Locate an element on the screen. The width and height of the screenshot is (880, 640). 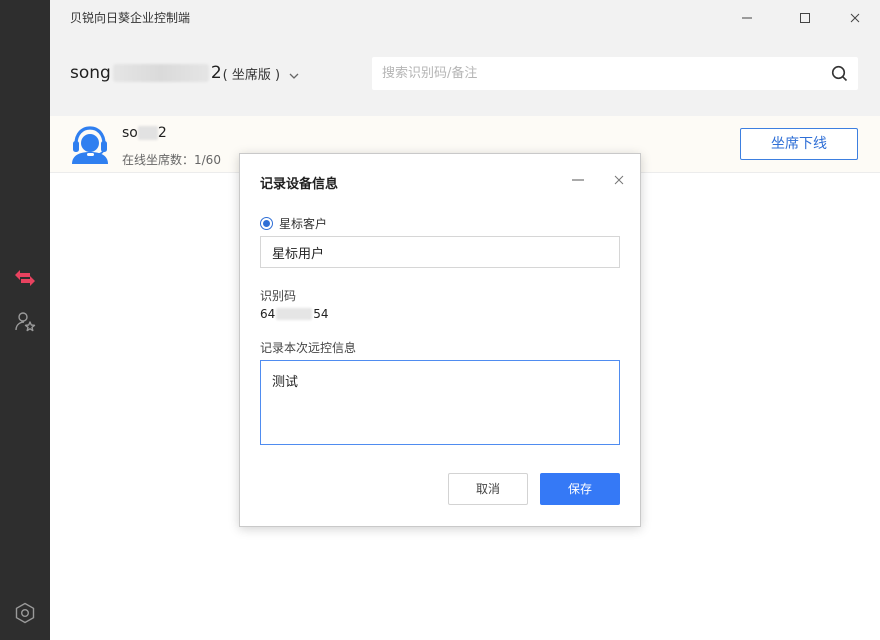
code-suffix: 54 is located at coordinates (321, 314).